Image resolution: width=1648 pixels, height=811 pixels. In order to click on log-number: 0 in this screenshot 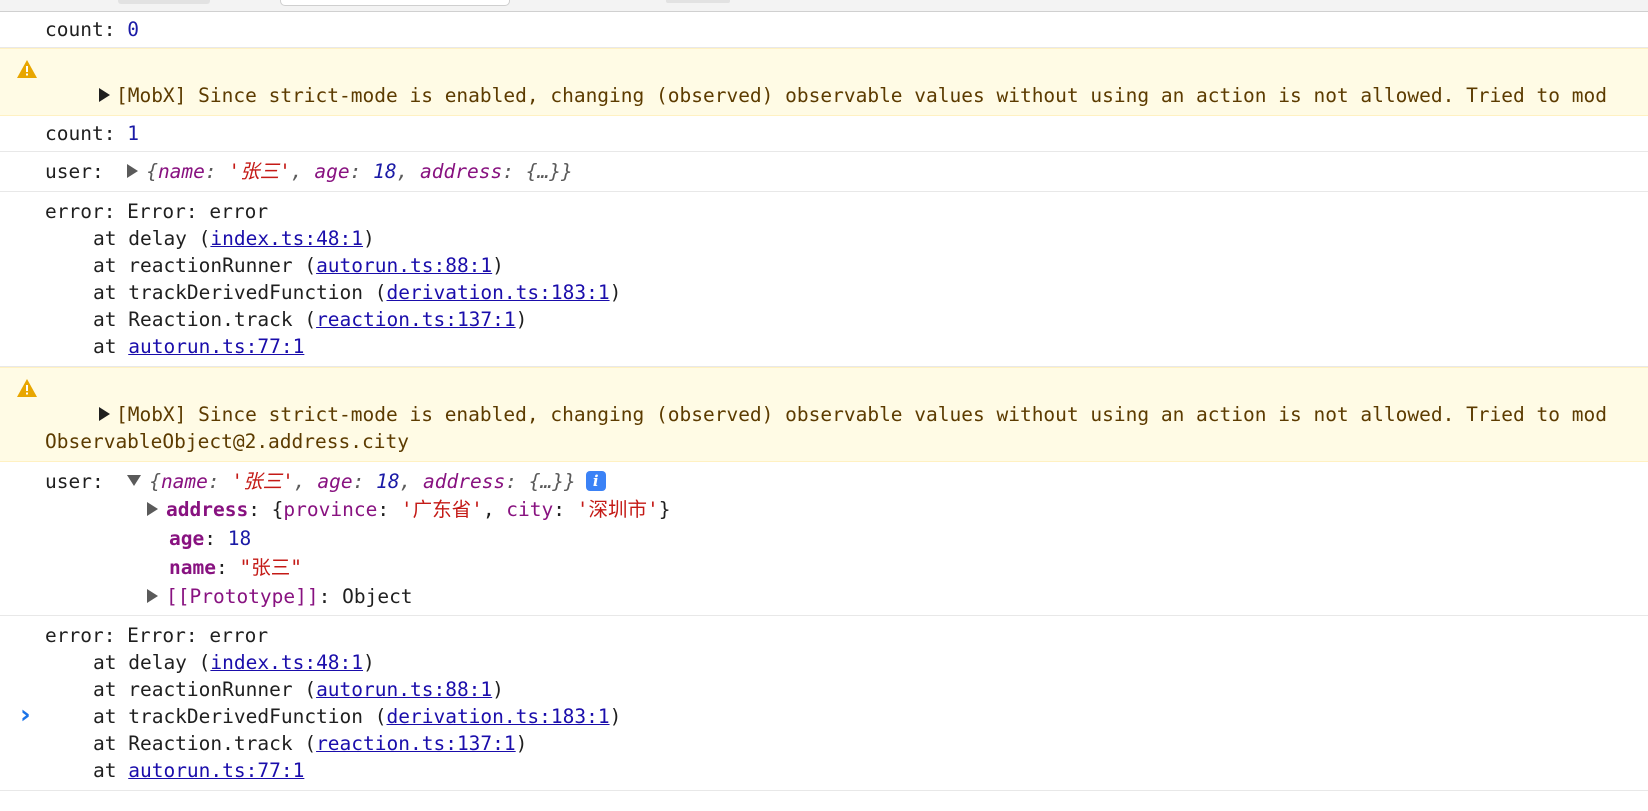, I will do `click(133, 29)`.